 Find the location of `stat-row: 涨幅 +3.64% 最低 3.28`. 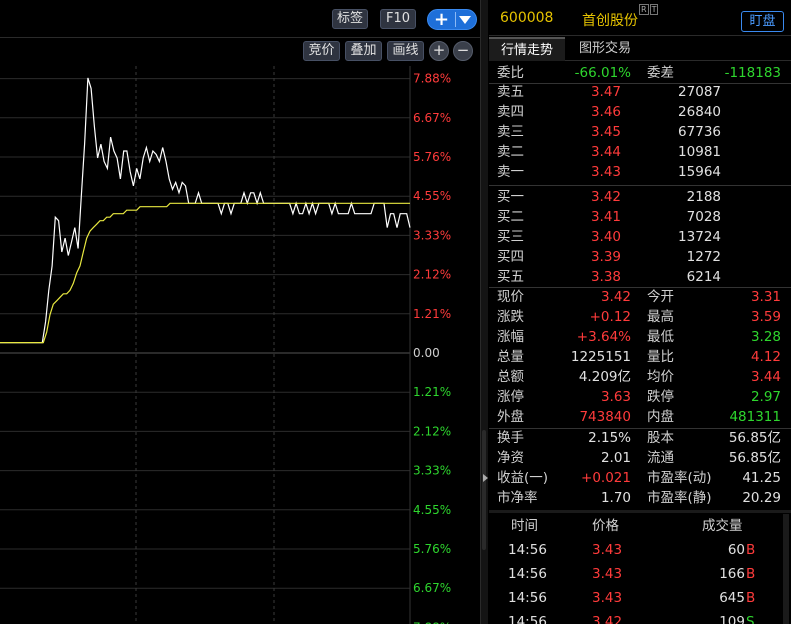

stat-row: 涨幅 +3.64% 最低 3.28 is located at coordinates (640, 337).